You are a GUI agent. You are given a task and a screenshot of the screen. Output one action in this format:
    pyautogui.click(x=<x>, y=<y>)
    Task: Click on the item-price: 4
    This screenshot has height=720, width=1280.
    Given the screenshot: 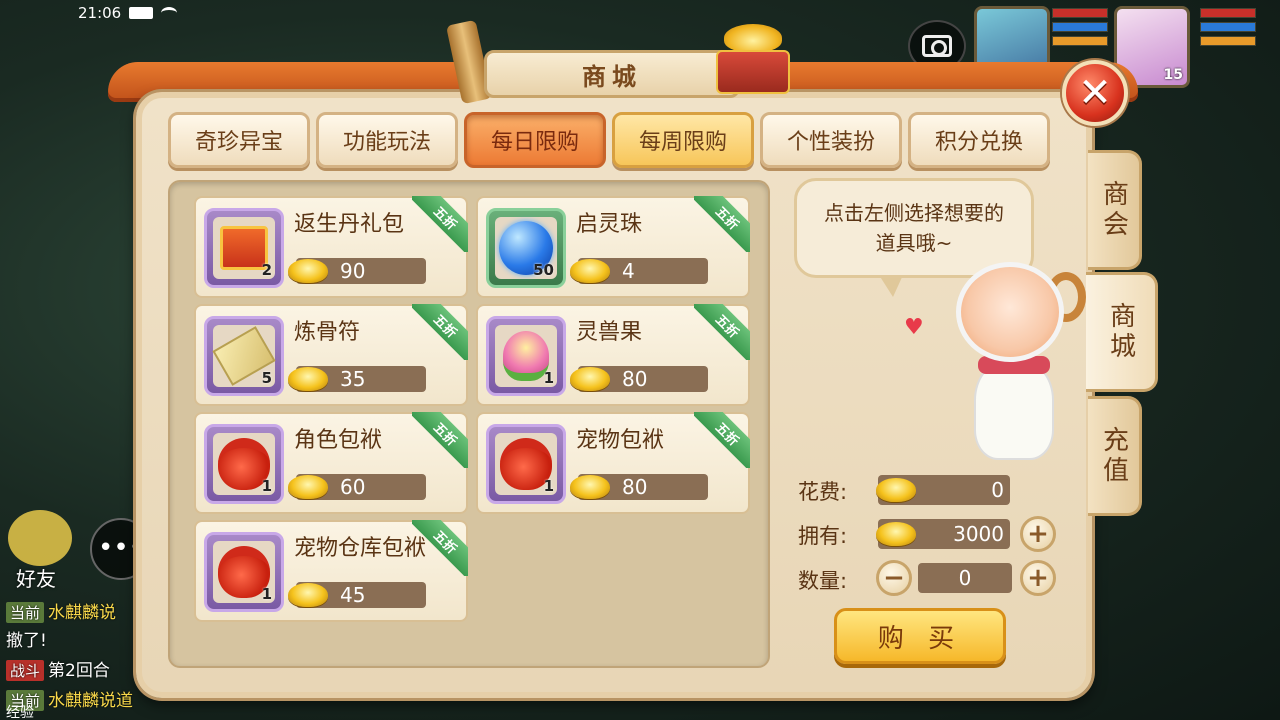 What is the action you would take?
    pyautogui.click(x=639, y=271)
    